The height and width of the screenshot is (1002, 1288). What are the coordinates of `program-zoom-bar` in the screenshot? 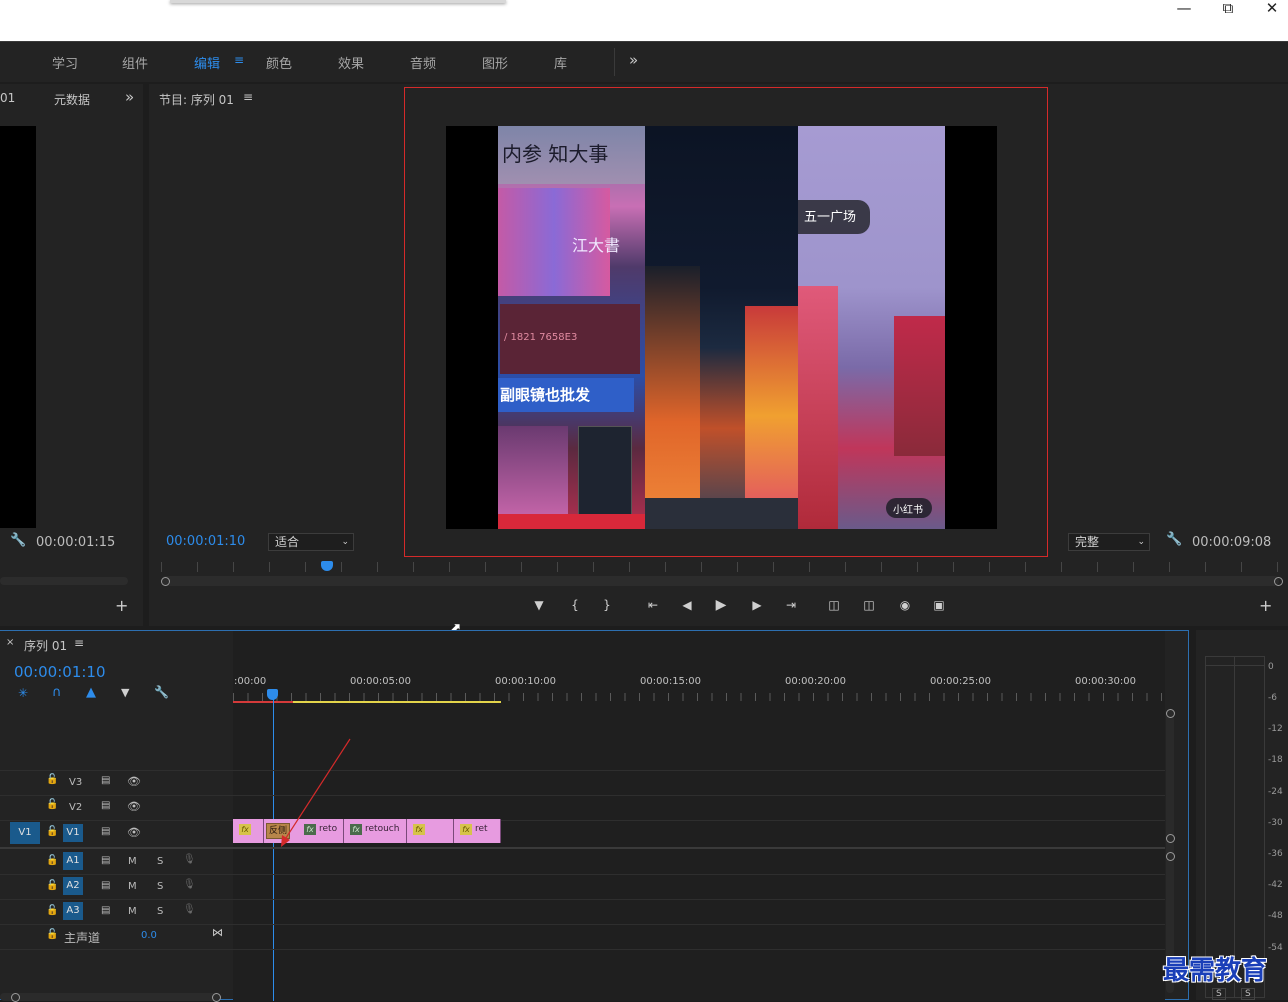 It's located at (720, 581).